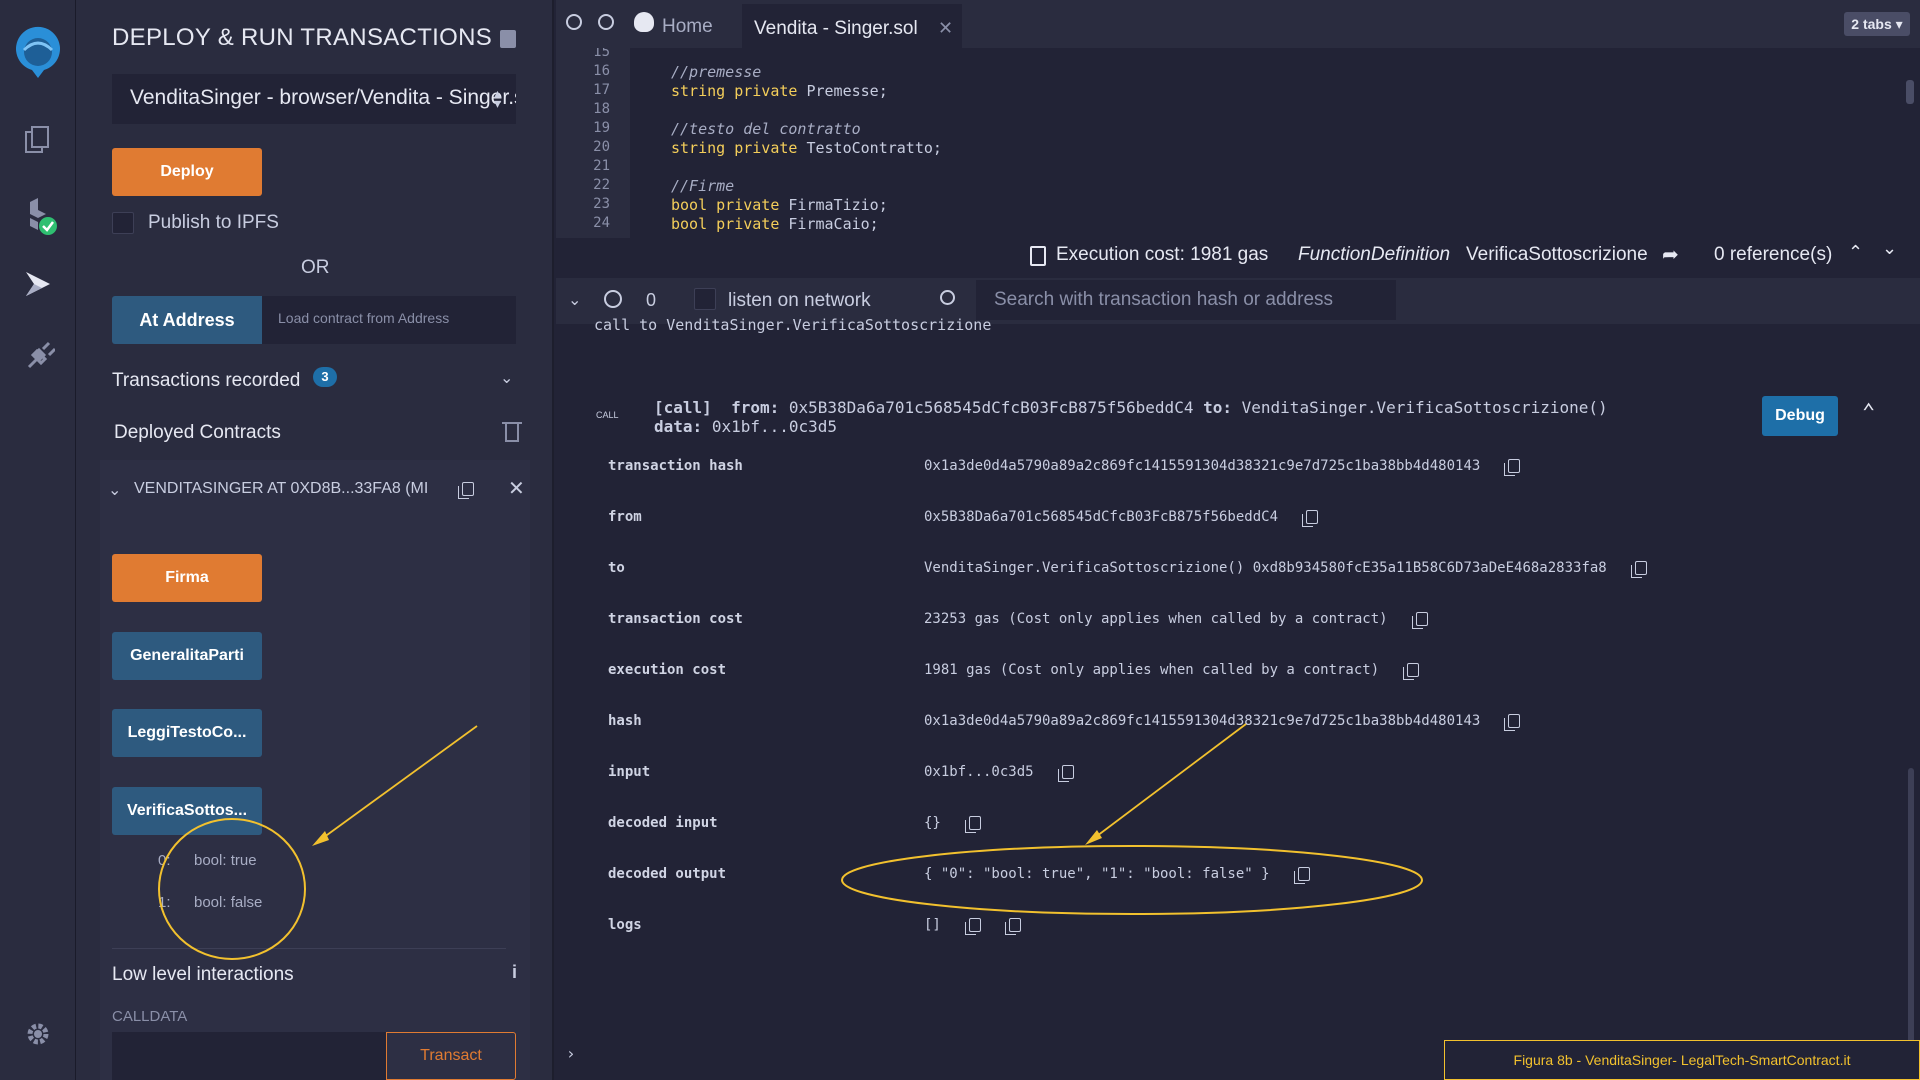 This screenshot has height=1080, width=1920. Describe the element at coordinates (38, 540) in the screenshot. I see `icon-bar` at that location.